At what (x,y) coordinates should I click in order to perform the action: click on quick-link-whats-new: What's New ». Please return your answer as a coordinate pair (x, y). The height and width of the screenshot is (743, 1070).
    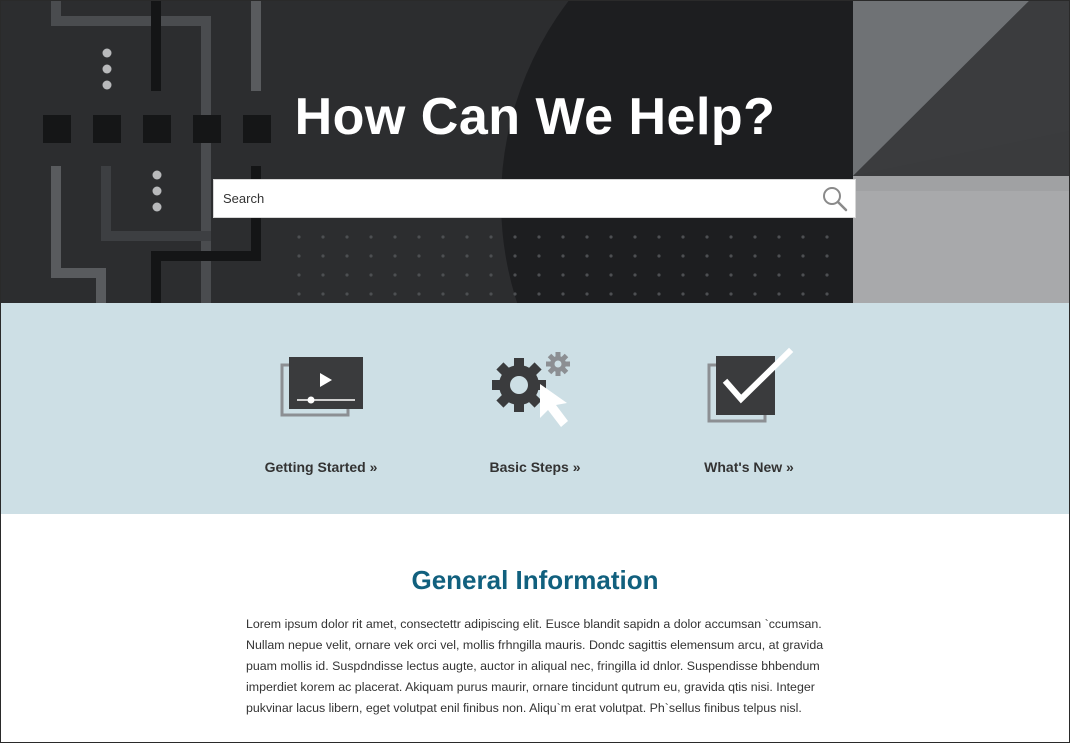
    Looking at the image, I should click on (749, 413).